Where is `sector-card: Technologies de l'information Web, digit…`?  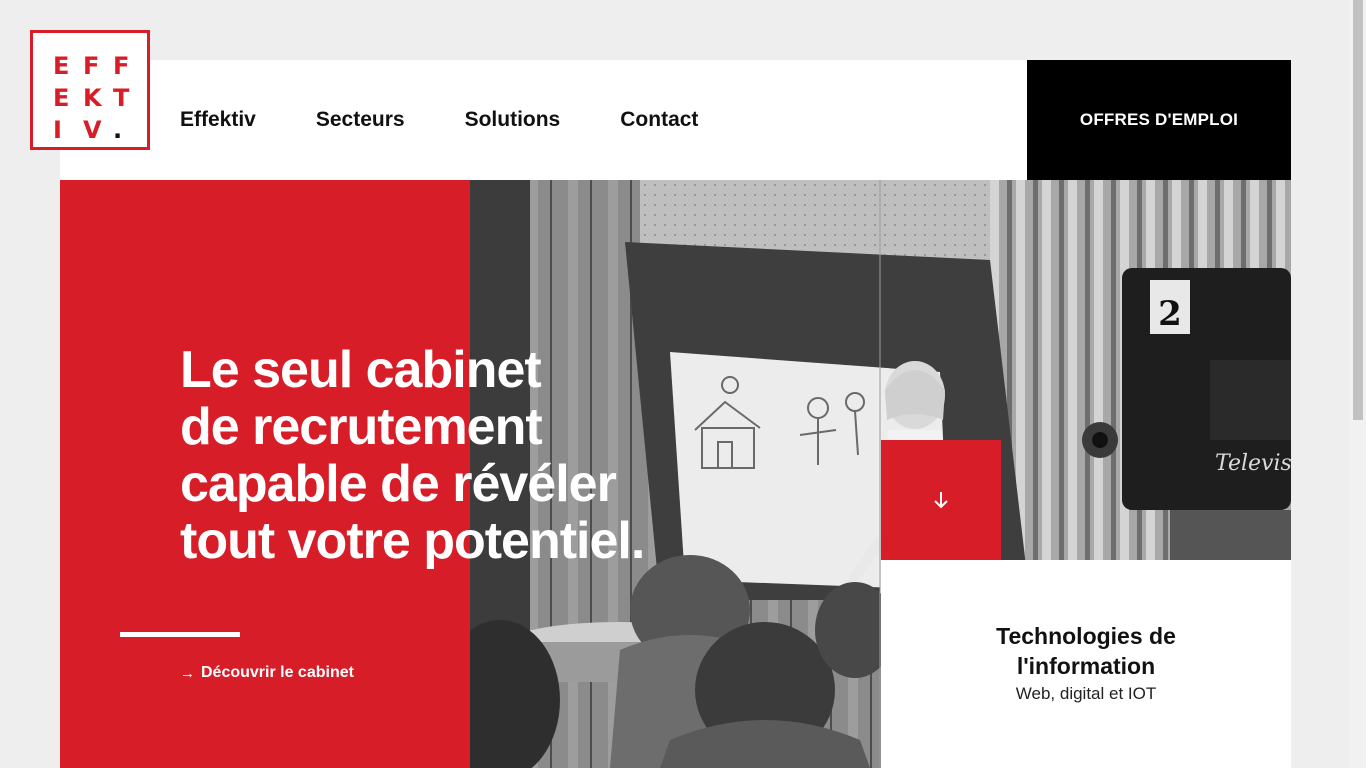
sector-card: Technologies de l'information Web, digit… is located at coordinates (1086, 664).